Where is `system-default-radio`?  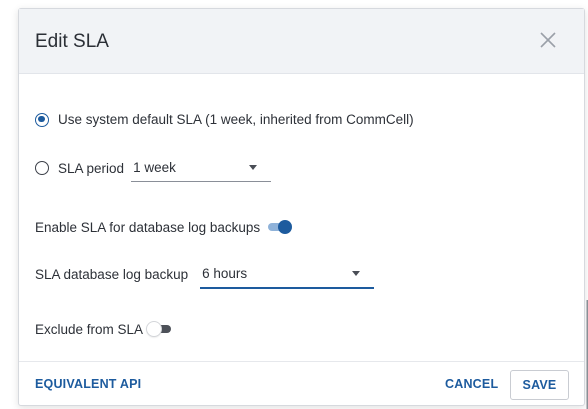
system-default-radio is located at coordinates (42, 119).